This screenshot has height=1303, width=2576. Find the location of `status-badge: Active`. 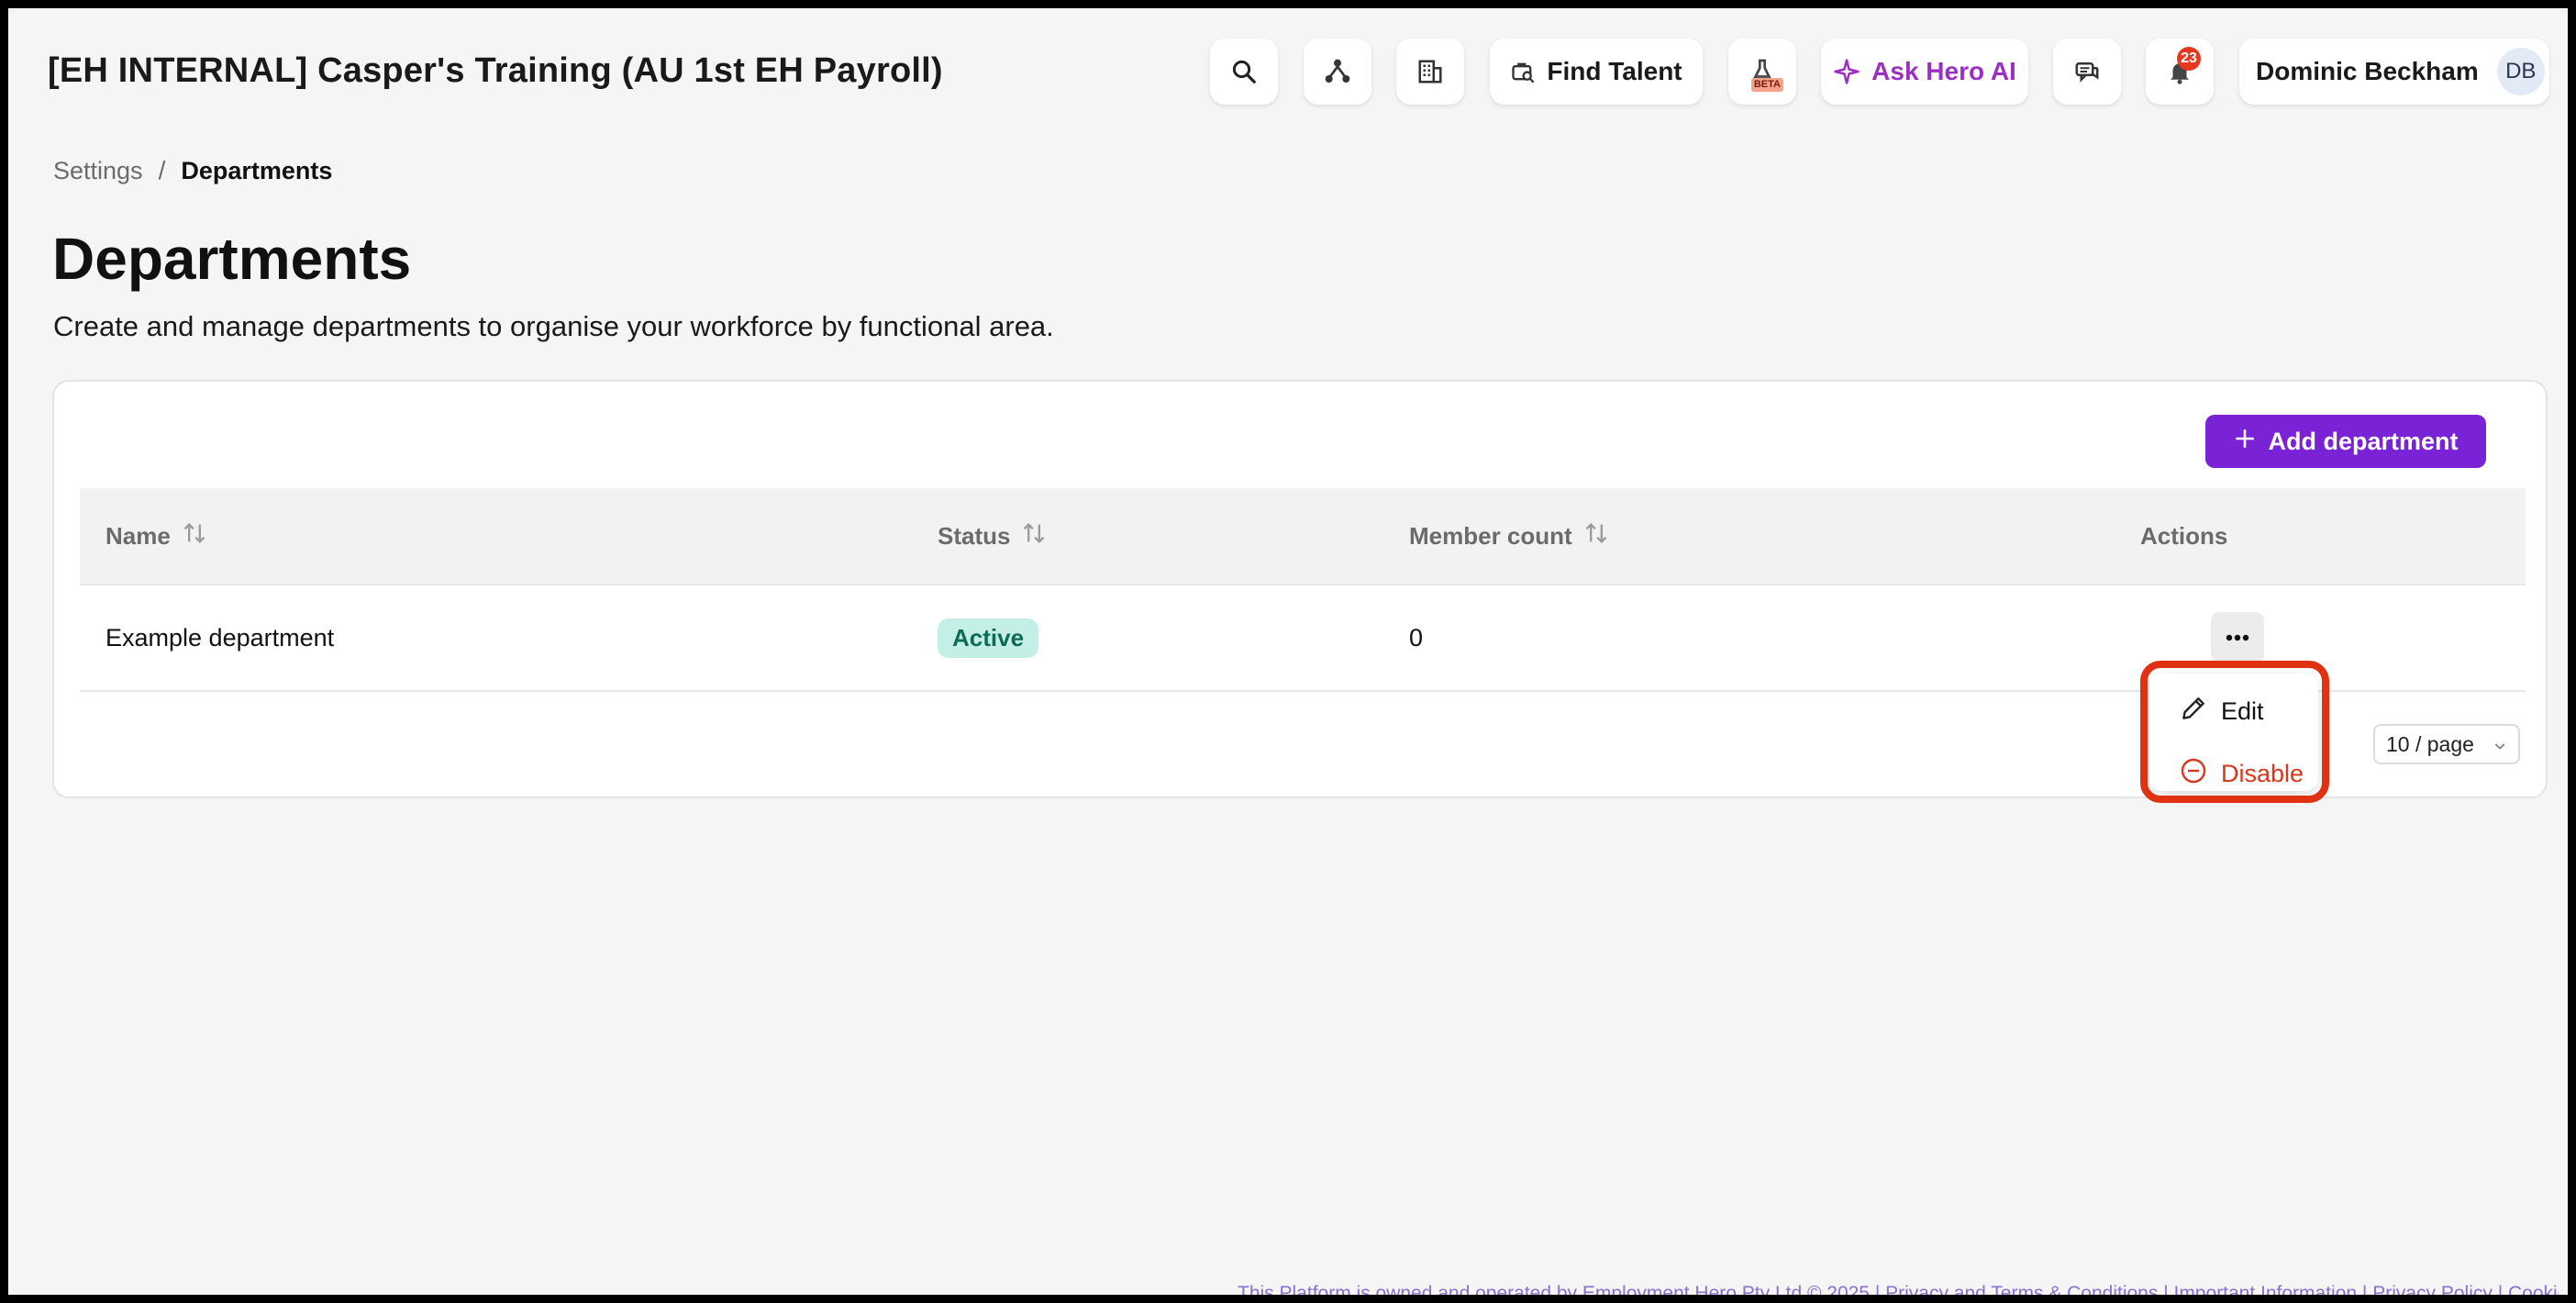

status-badge: Active is located at coordinates (988, 638).